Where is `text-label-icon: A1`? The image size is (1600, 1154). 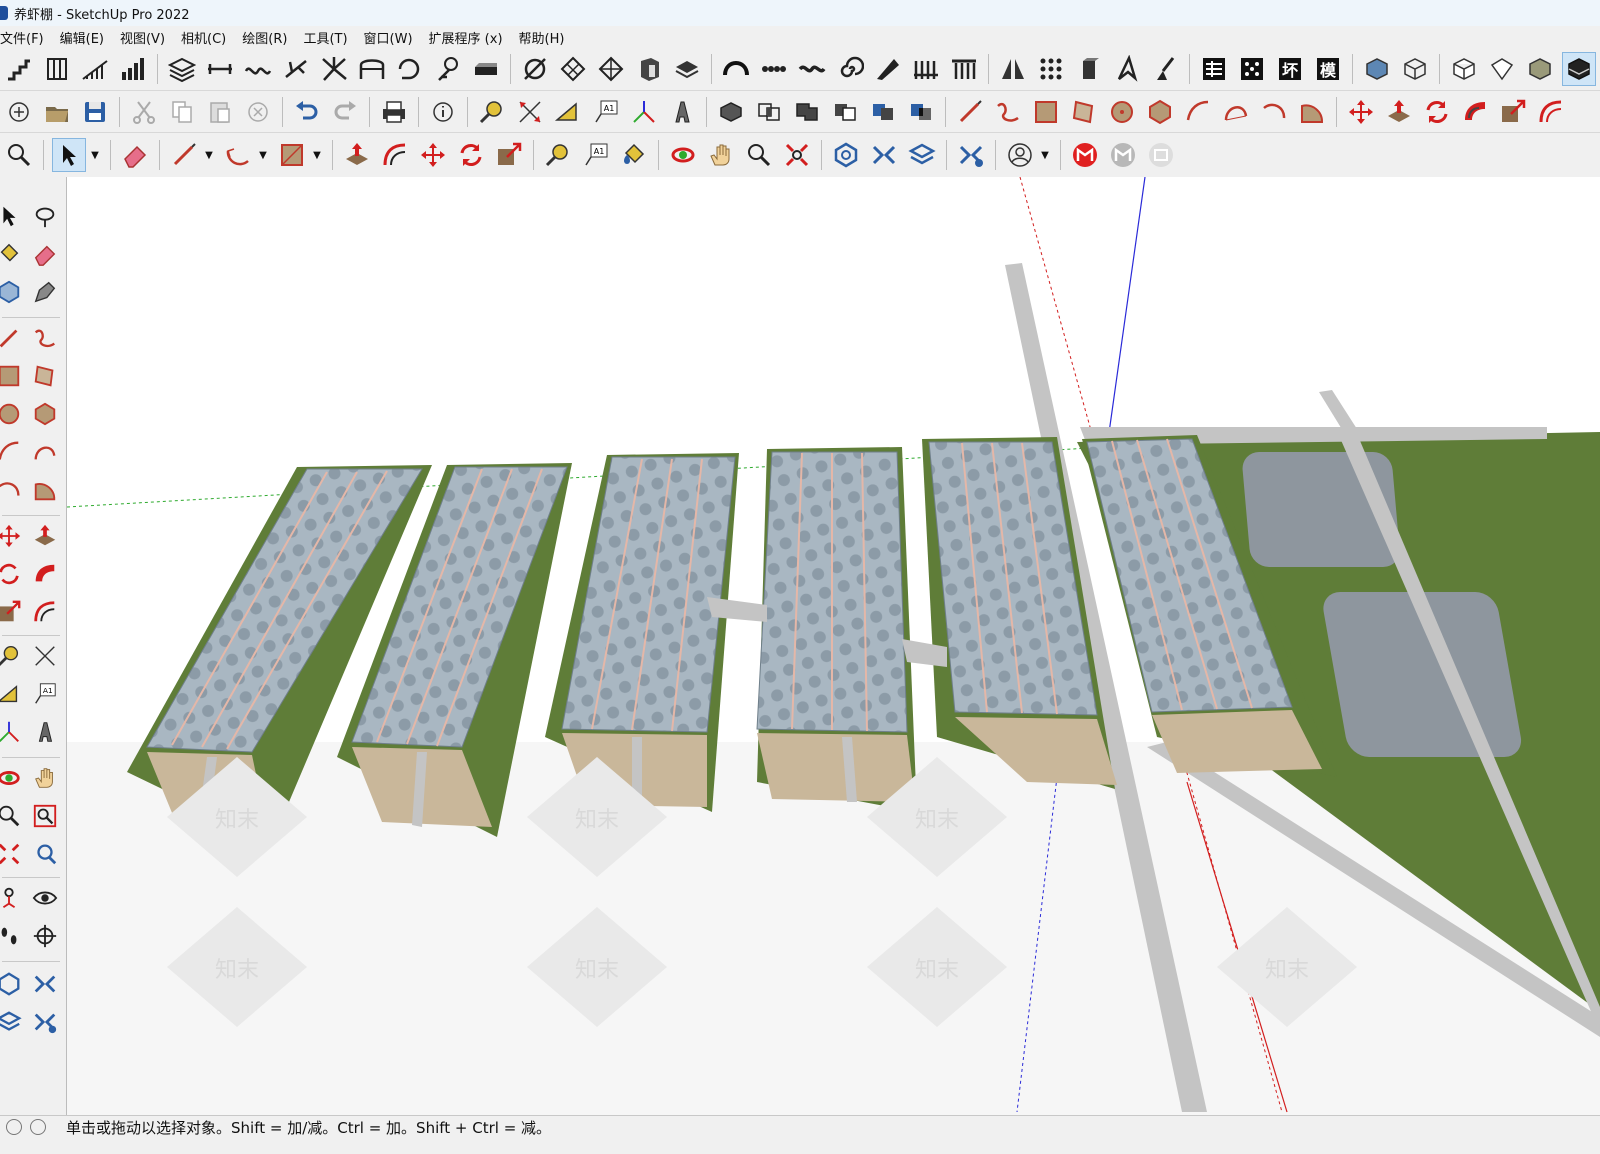 text-label-icon: A1 is located at coordinates (45, 694).